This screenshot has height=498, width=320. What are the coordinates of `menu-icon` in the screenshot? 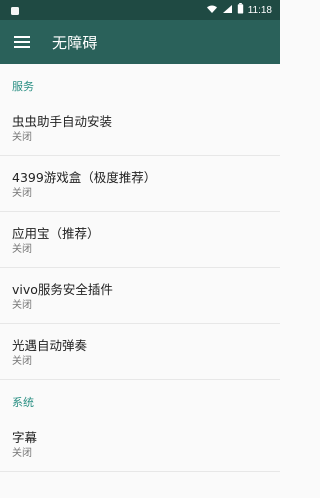 It's located at (22, 42).